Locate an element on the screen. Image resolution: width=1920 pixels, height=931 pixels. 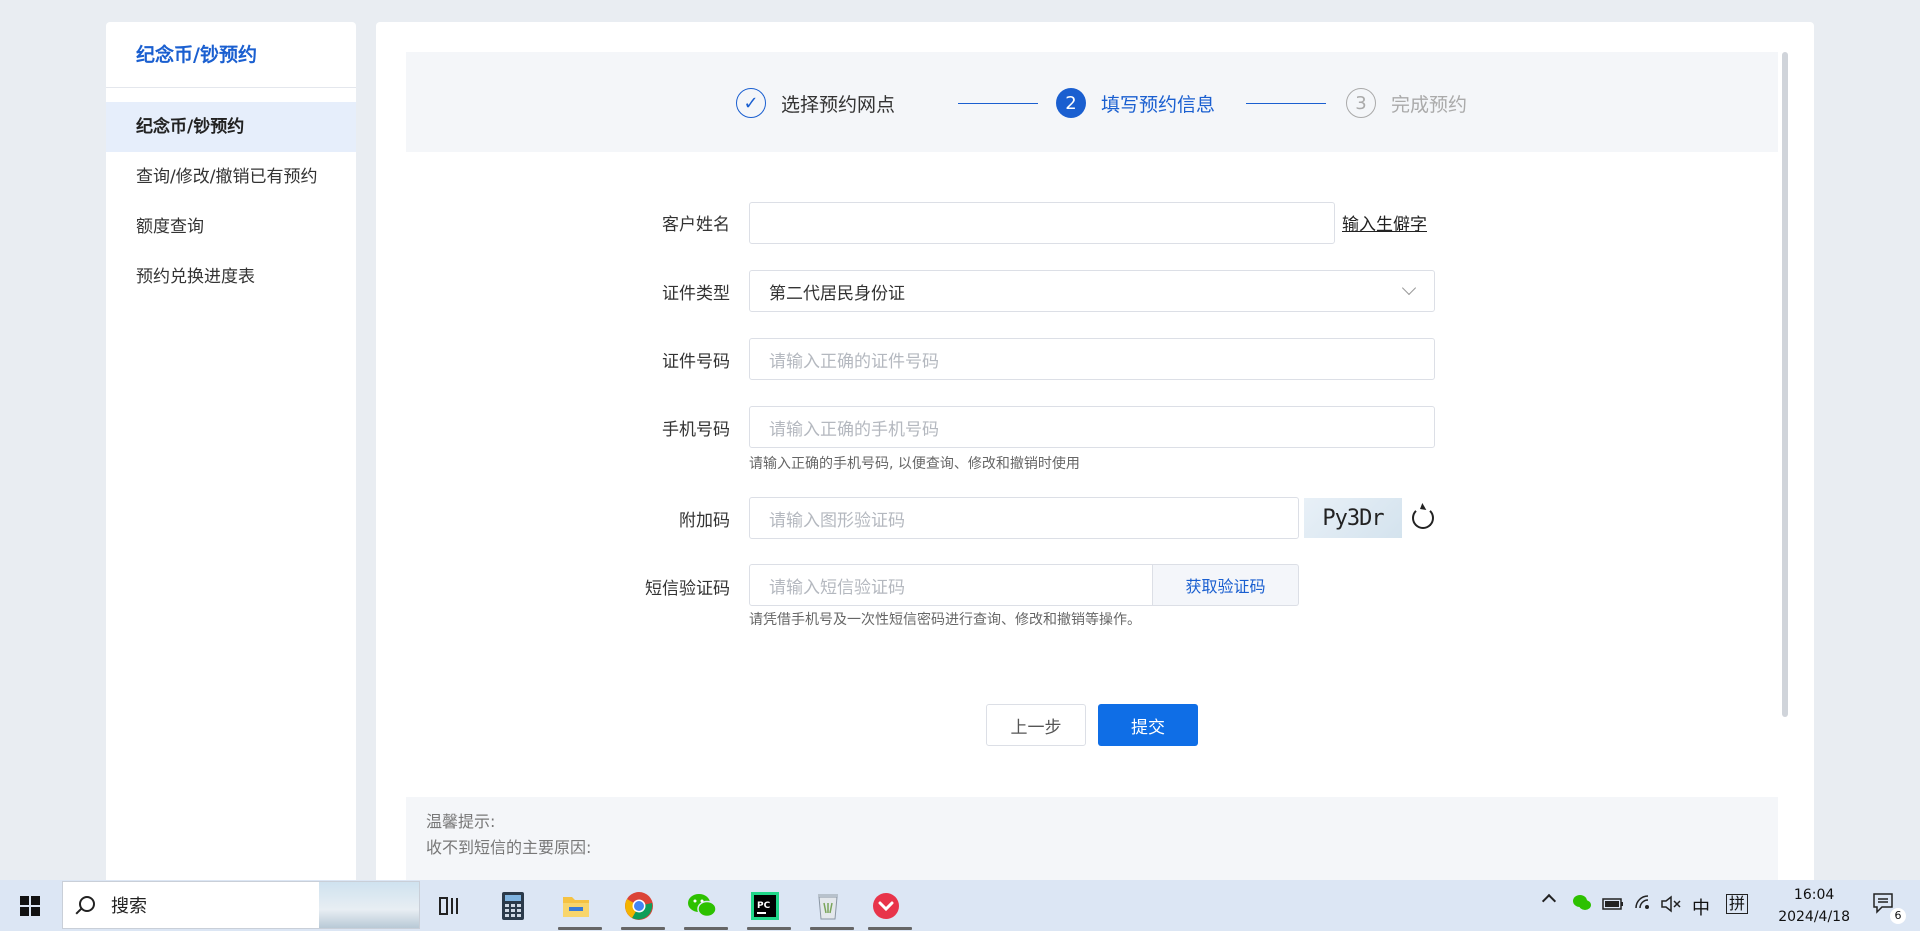
captcha-input: 请输入图形验证码 is located at coordinates (1024, 518).